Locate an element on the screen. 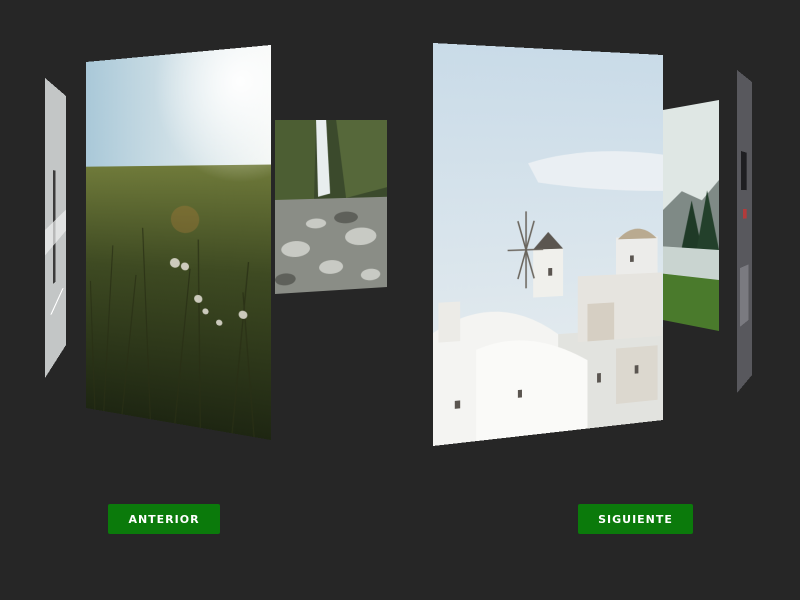 Image resolution: width=800 pixels, height=600 pixels. next-button: SIGUIENTE is located at coordinates (635, 519).